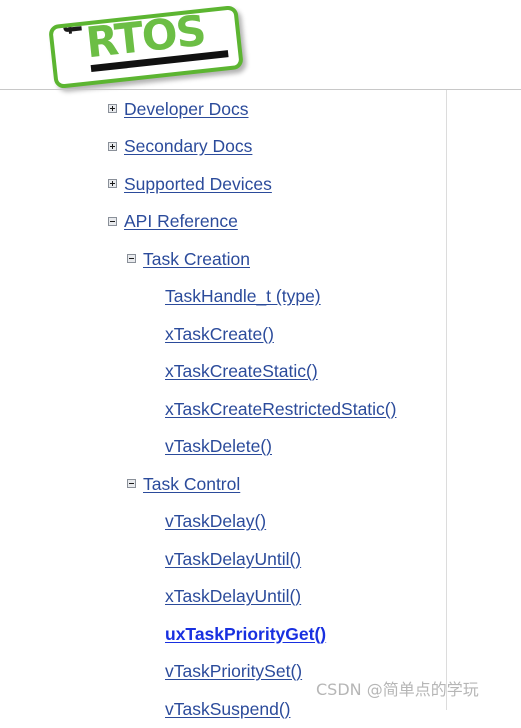 The image size is (521, 728). Describe the element at coordinates (191, 484) in the screenshot. I see `tree-item-link: Task Control` at that location.